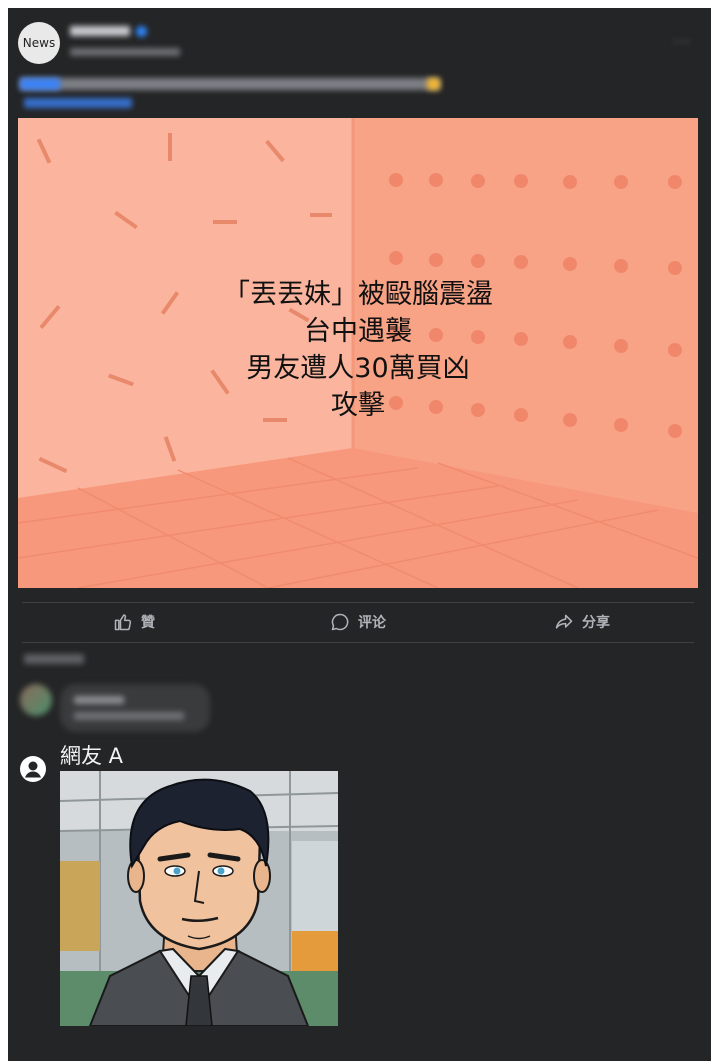  I want to click on post-meta-redacted, so click(125, 52).